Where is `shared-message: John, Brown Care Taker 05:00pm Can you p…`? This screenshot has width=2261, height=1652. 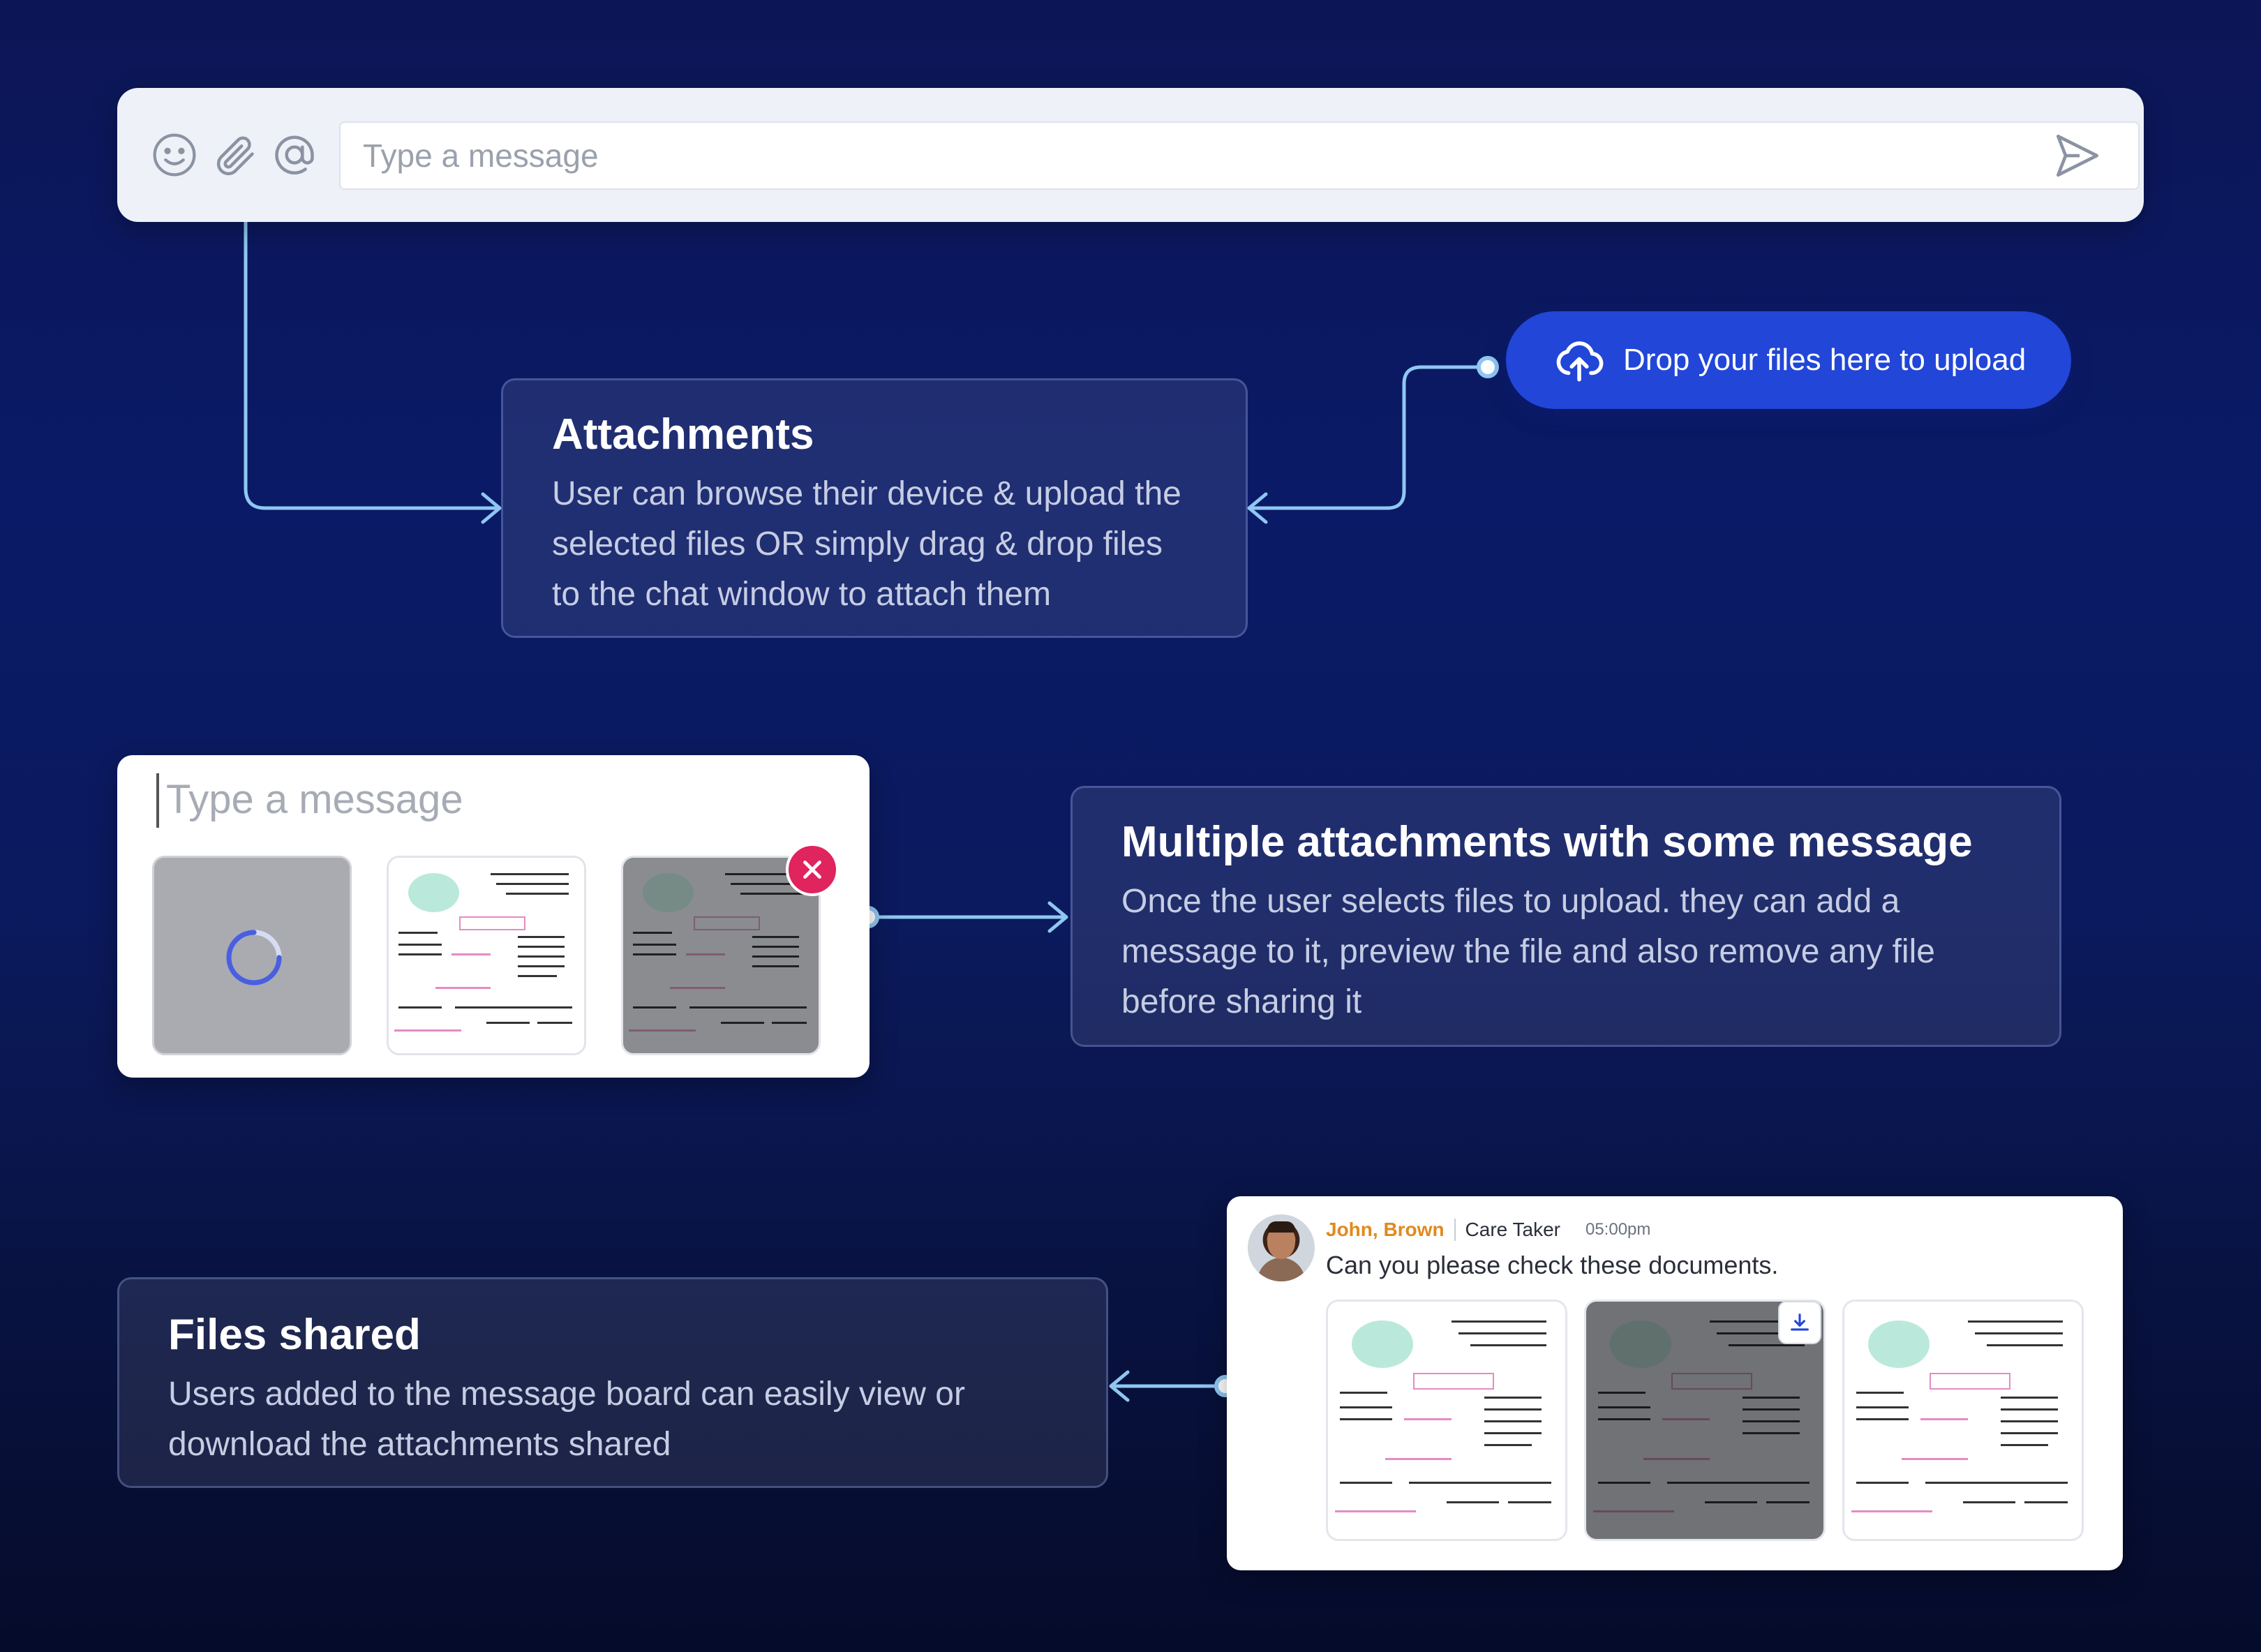 shared-message: John, Brown Care Taker 05:00pm Can you p… is located at coordinates (1675, 1383).